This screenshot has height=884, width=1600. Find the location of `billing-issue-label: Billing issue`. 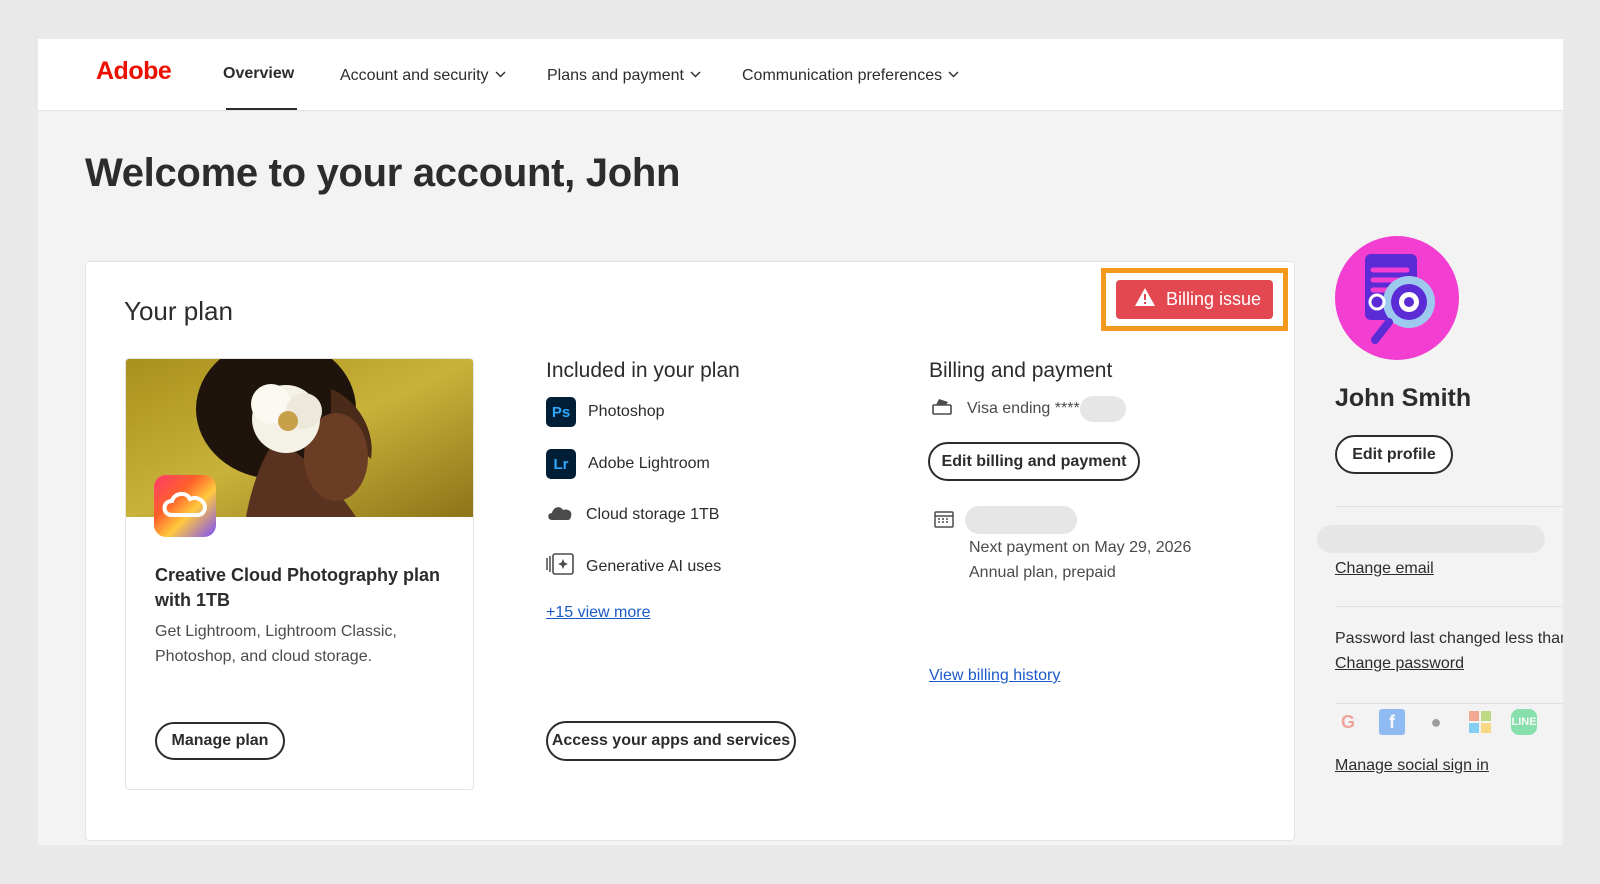

billing-issue-label: Billing issue is located at coordinates (1214, 299).